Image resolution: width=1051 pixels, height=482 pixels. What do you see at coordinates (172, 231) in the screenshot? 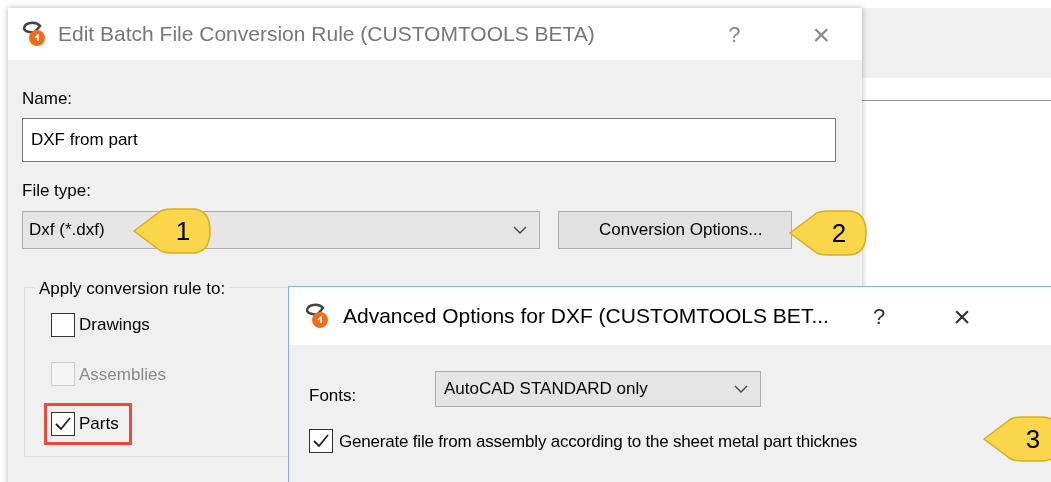
I see `callout-marker: 1` at bounding box center [172, 231].